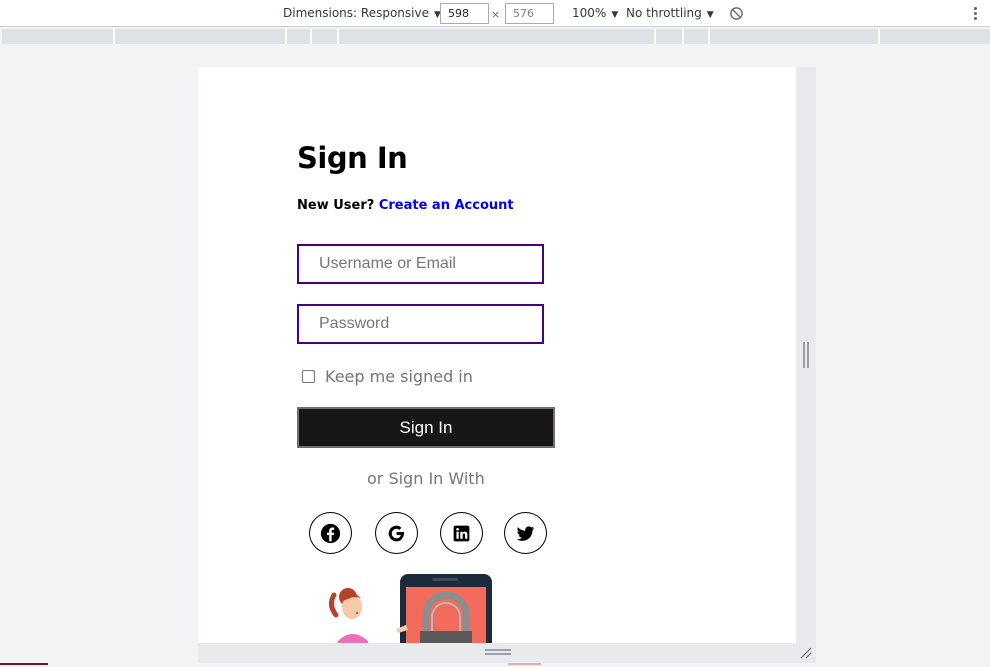 This screenshot has width=990, height=667. I want to click on keep-signed-in-label: Keep me signed in, so click(399, 376).